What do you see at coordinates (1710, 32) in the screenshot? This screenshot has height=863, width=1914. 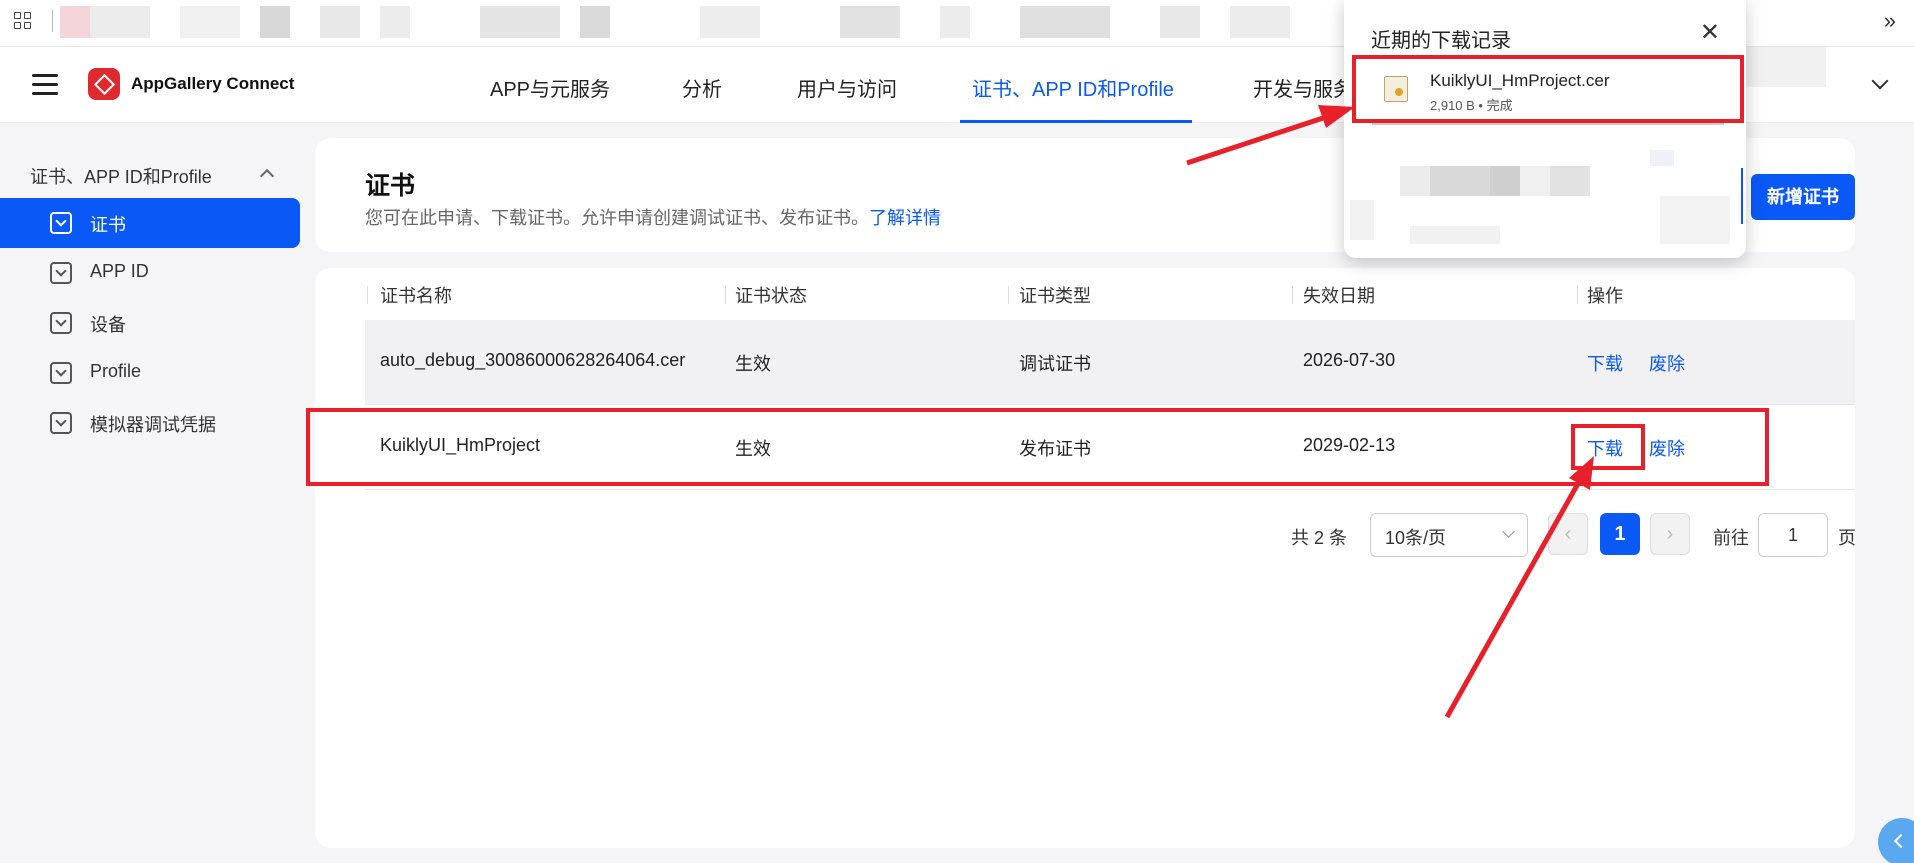 I see `close-icon: ✕` at bounding box center [1710, 32].